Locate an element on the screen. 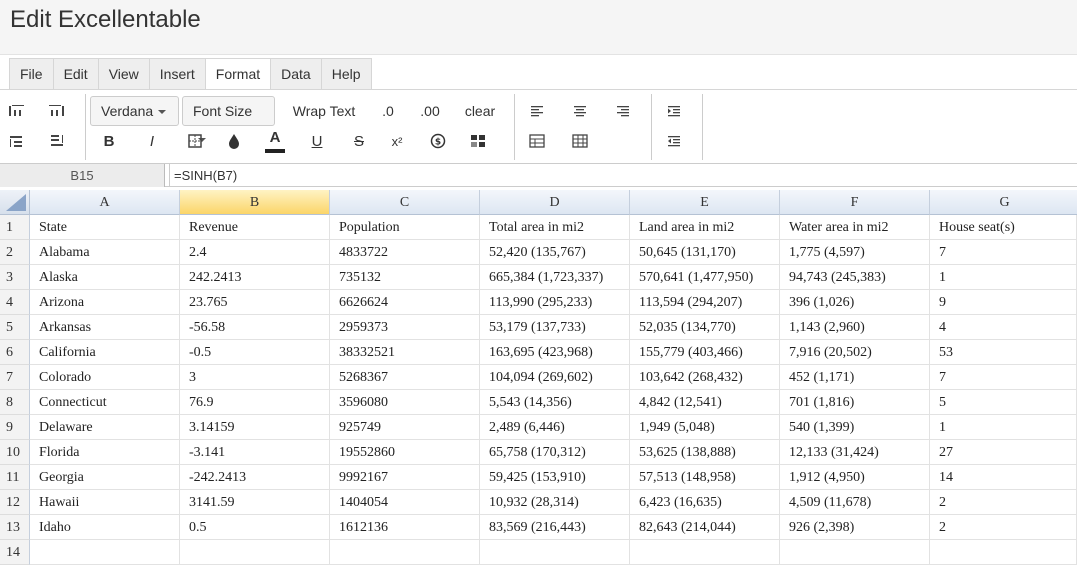  menu-edit: Edit is located at coordinates (75, 74).